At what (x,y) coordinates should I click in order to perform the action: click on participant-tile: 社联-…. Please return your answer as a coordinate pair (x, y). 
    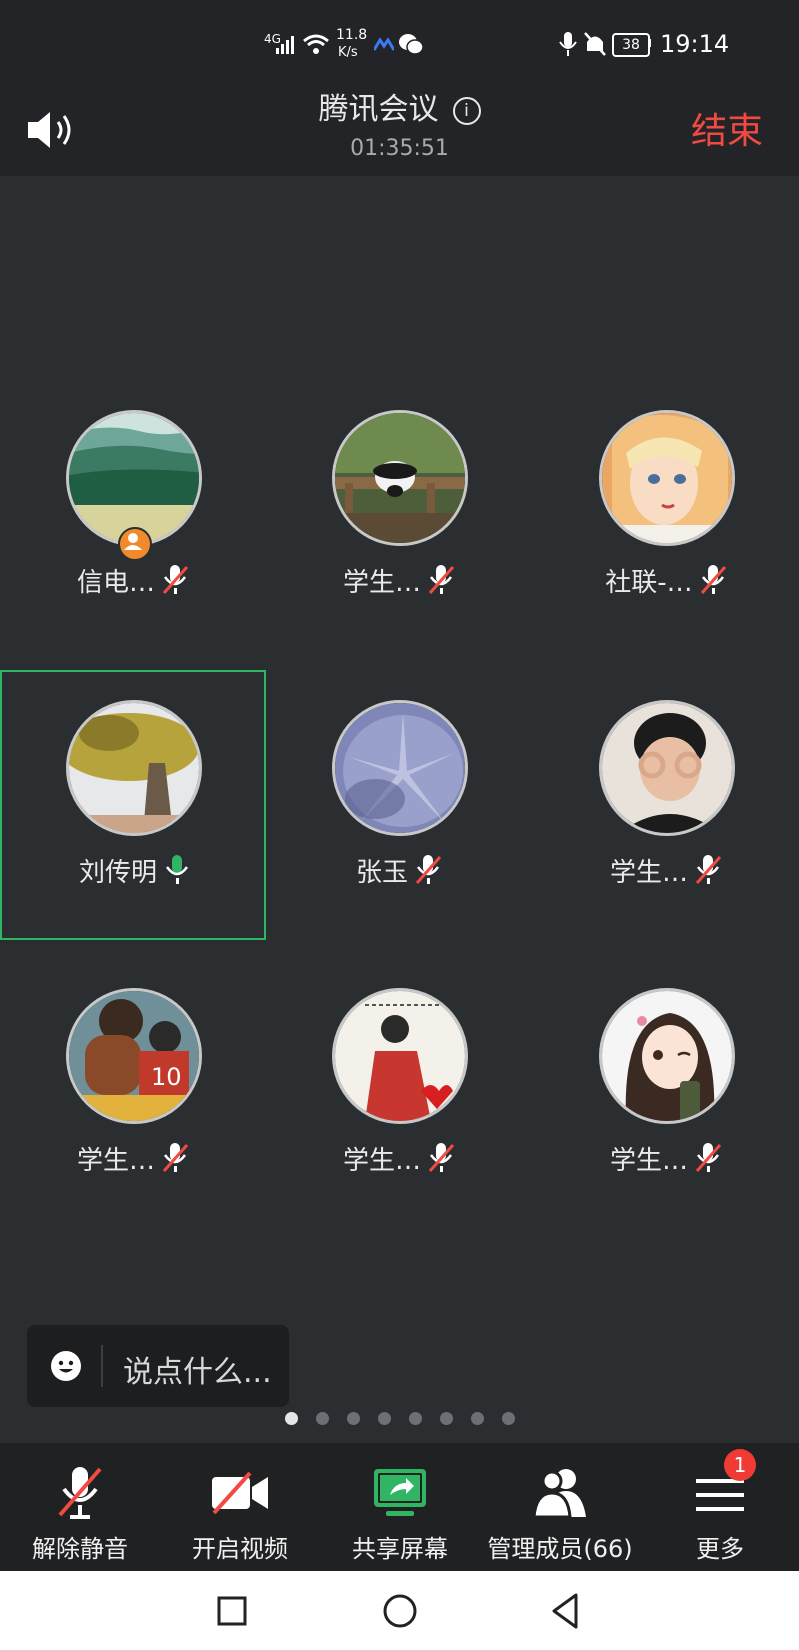
    Looking at the image, I should click on (666, 515).